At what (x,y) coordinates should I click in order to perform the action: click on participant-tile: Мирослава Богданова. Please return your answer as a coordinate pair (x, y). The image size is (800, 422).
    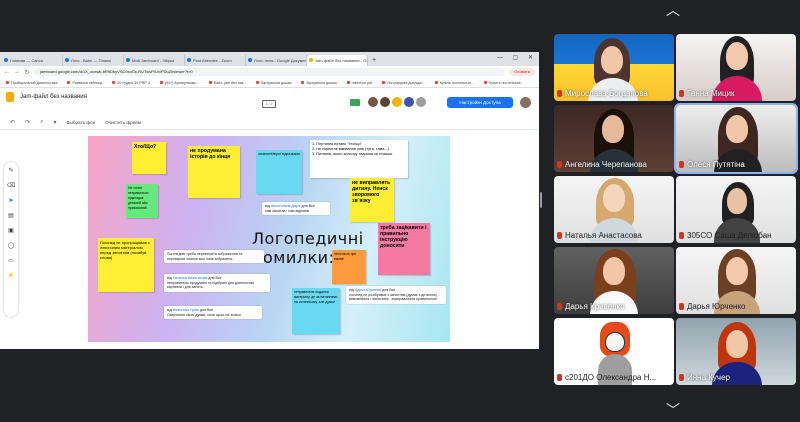
    Looking at the image, I should click on (614, 67).